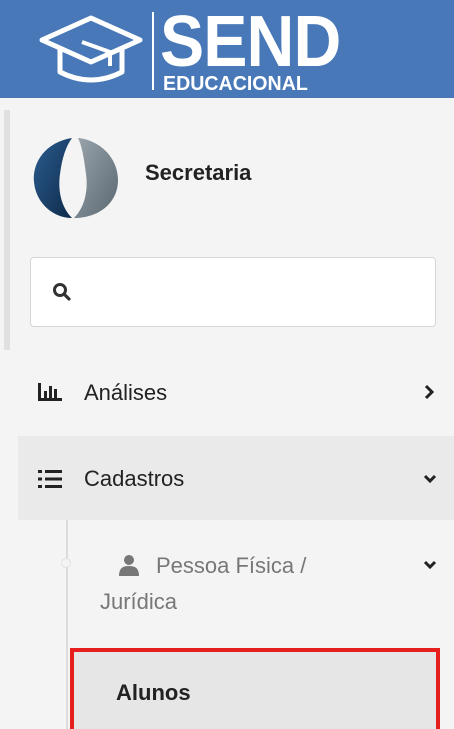  What do you see at coordinates (236, 393) in the screenshot?
I see `menu-item-analises: Análises` at bounding box center [236, 393].